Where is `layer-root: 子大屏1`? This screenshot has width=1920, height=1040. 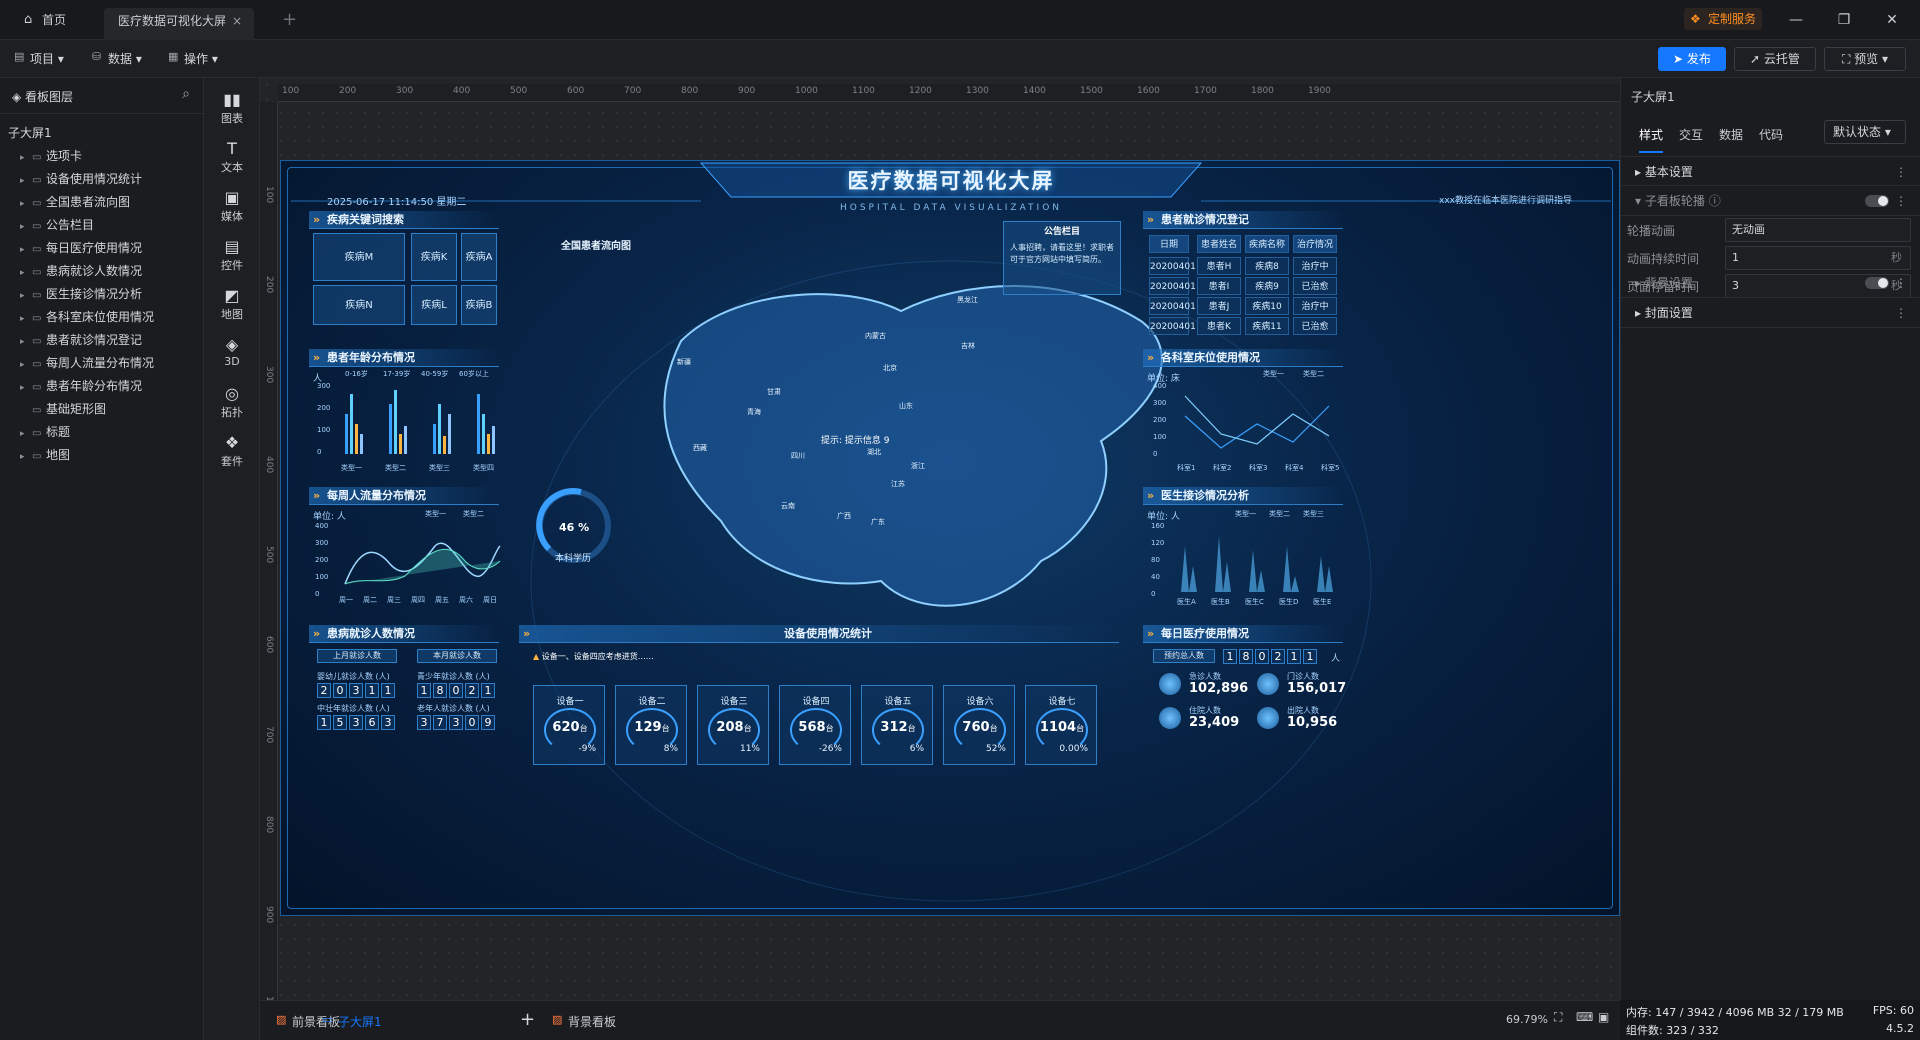 layer-root: 子大屏1 is located at coordinates (30, 133).